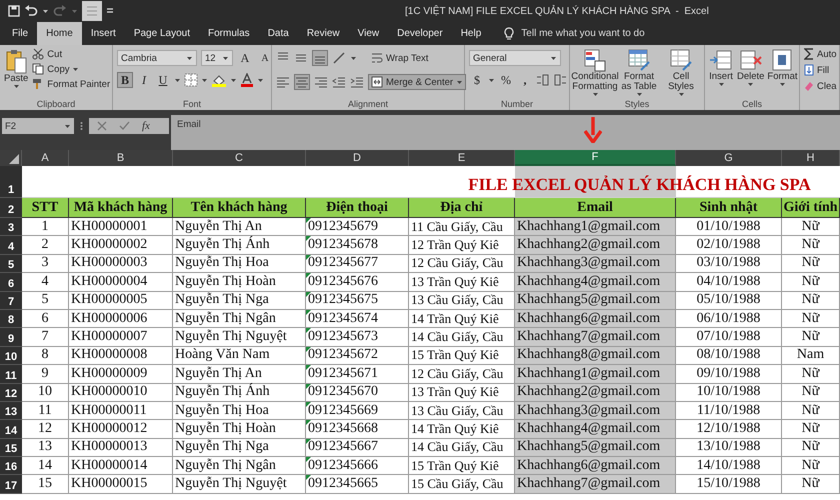 This screenshot has height=500, width=840. Describe the element at coordinates (229, 33) in the screenshot. I see `ribbon-tab: Formulas` at that location.